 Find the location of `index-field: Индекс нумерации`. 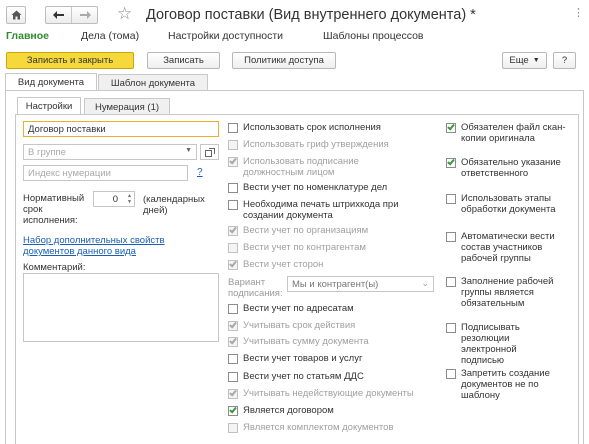

index-field: Индекс нумерации is located at coordinates (105, 173).